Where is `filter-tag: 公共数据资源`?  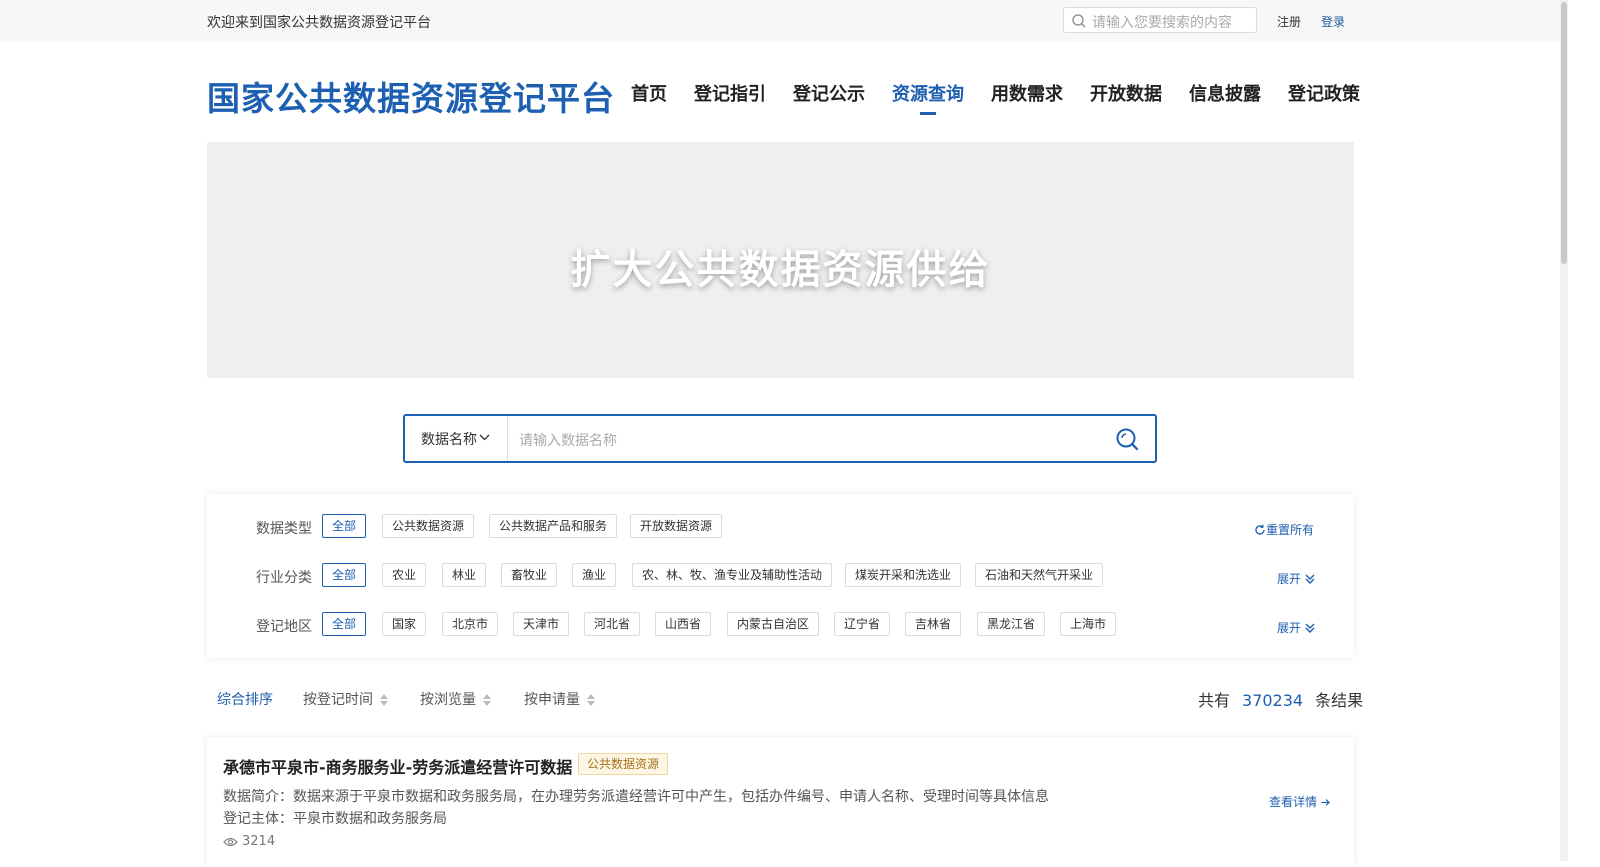 filter-tag: 公共数据资源 is located at coordinates (428, 526).